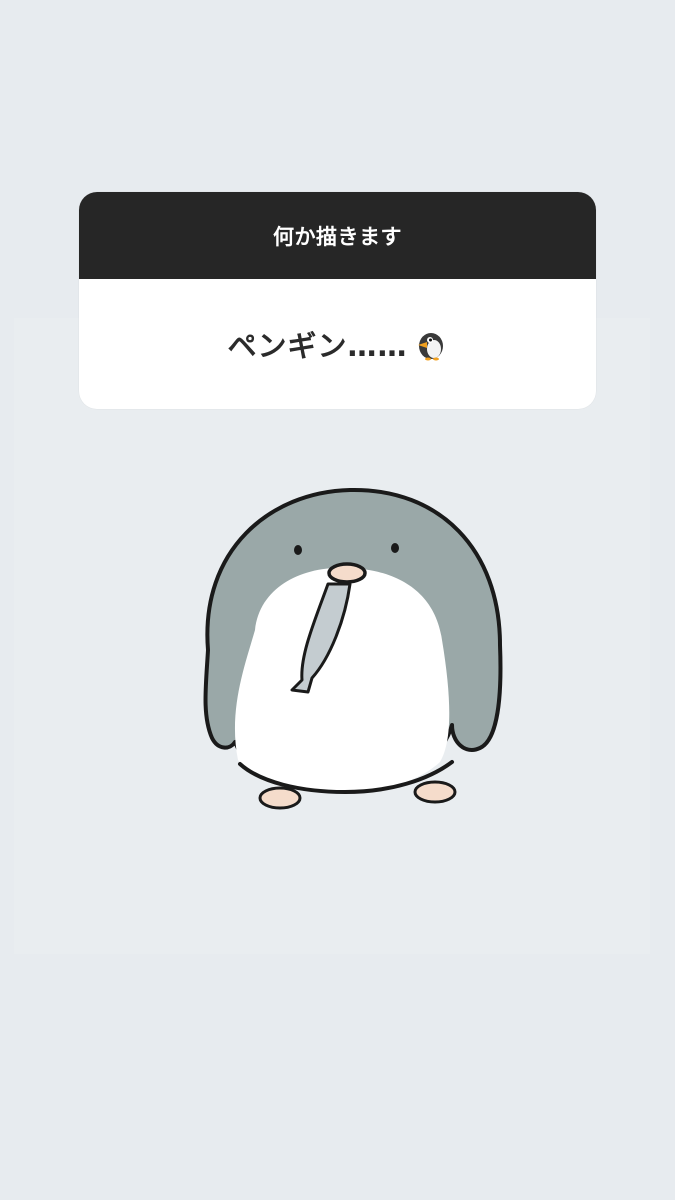  Describe the element at coordinates (298, 550) in the screenshot. I see `left-eye` at that location.